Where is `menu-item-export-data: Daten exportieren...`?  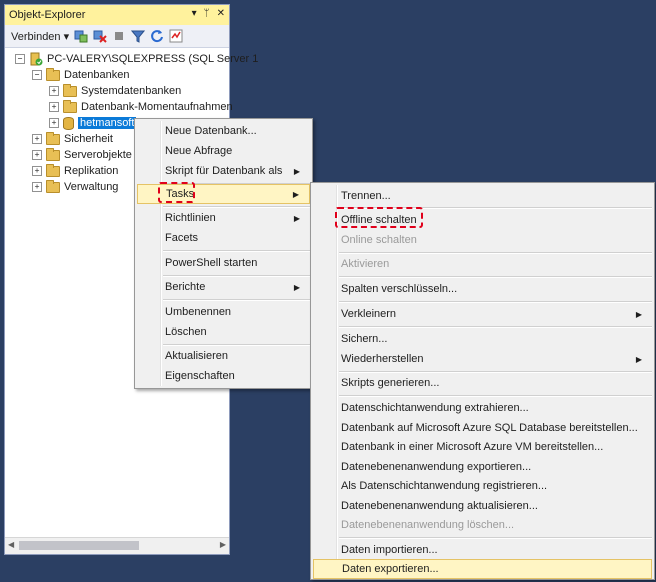 menu-item-export-data: Daten exportieren... is located at coordinates (482, 569).